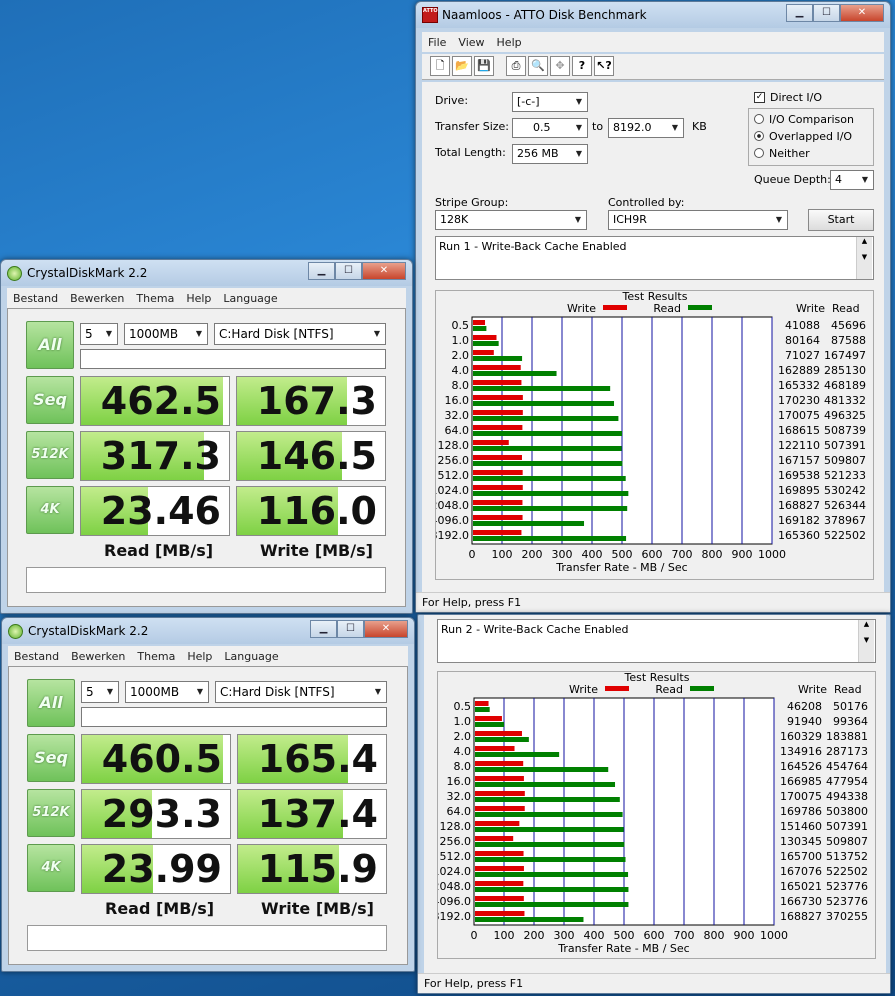  I want to click on controlled-by-select: ICH9R ▼, so click(698, 220).